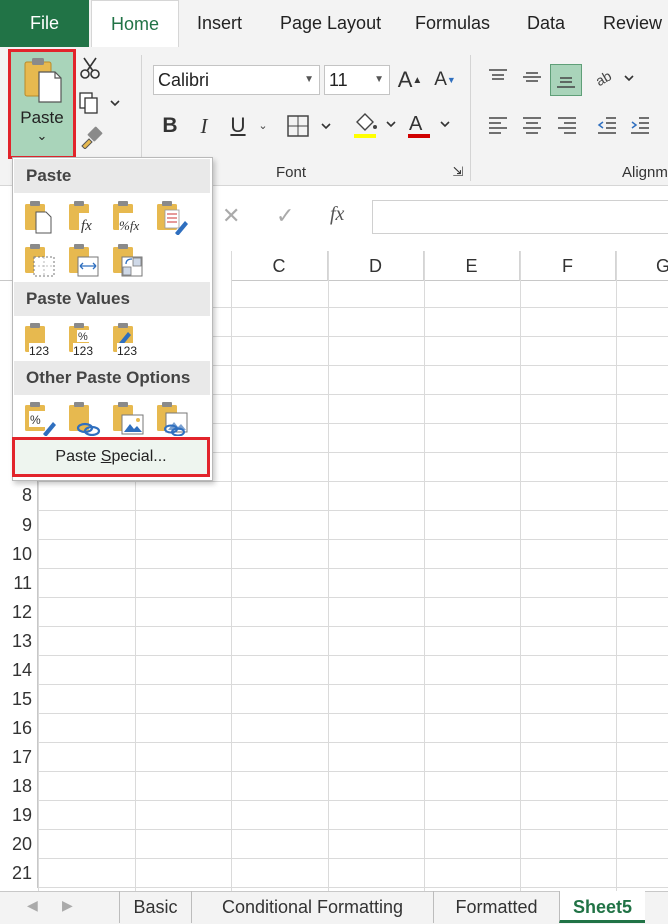 The image size is (668, 924). I want to click on font-color-icon: A, so click(430, 125).